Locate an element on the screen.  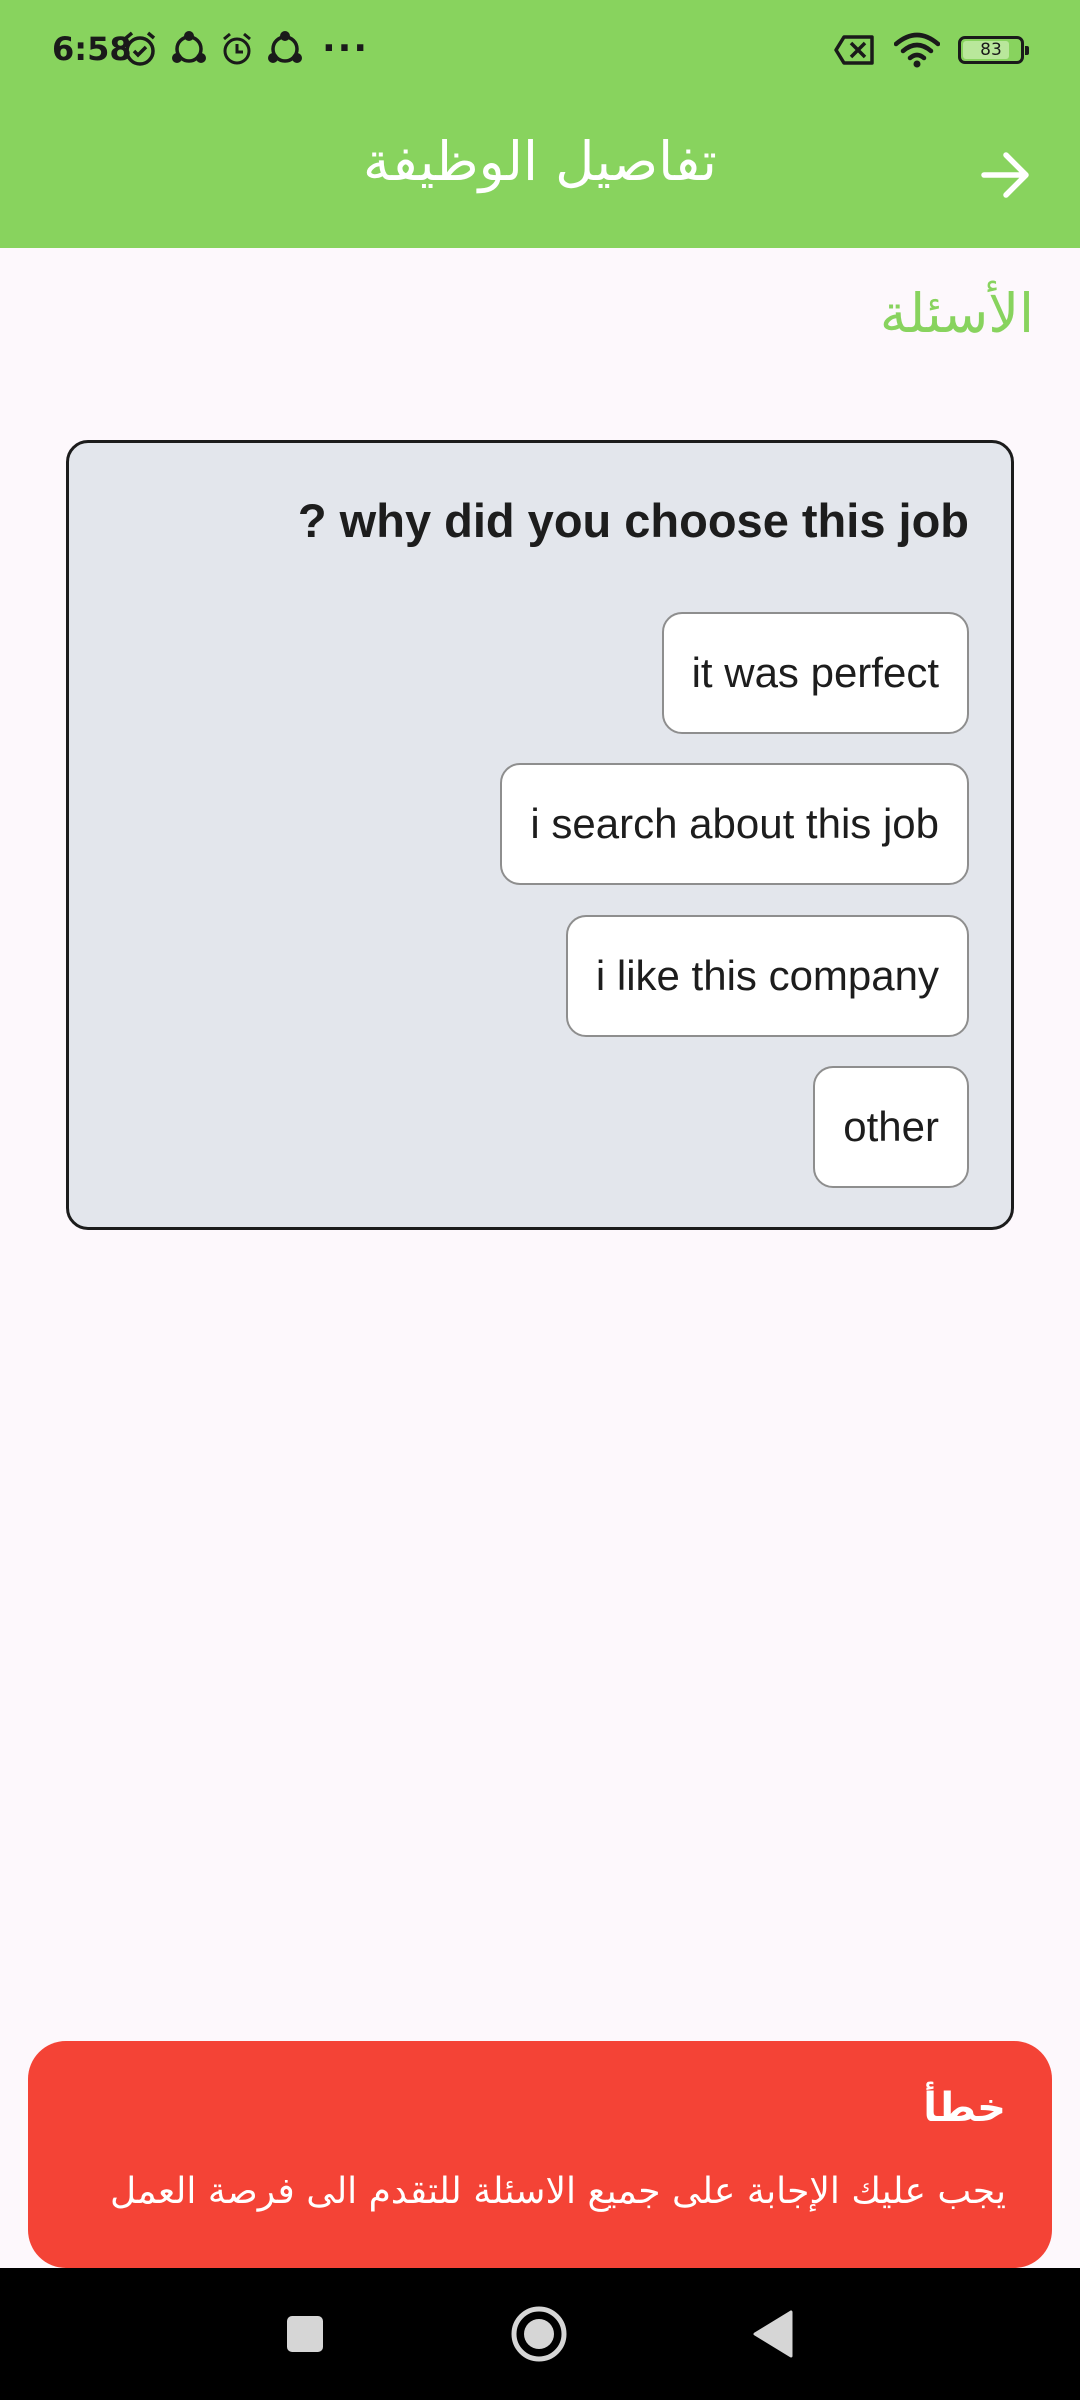
nav-back-button is located at coordinates (773, 2334).